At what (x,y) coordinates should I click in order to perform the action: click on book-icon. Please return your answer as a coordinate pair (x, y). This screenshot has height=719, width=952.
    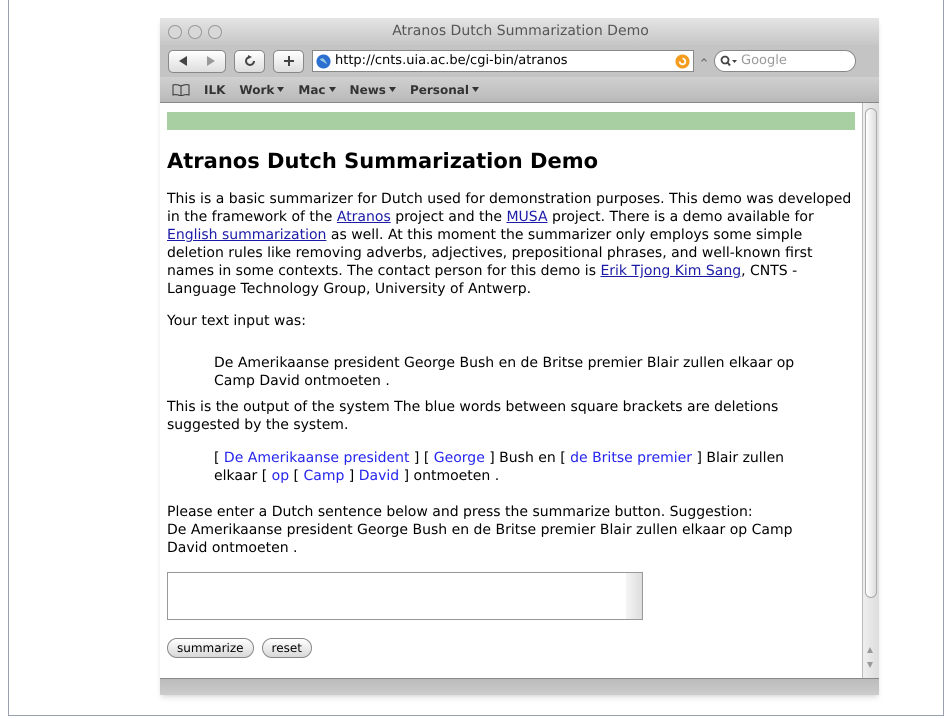
    Looking at the image, I should click on (181, 90).